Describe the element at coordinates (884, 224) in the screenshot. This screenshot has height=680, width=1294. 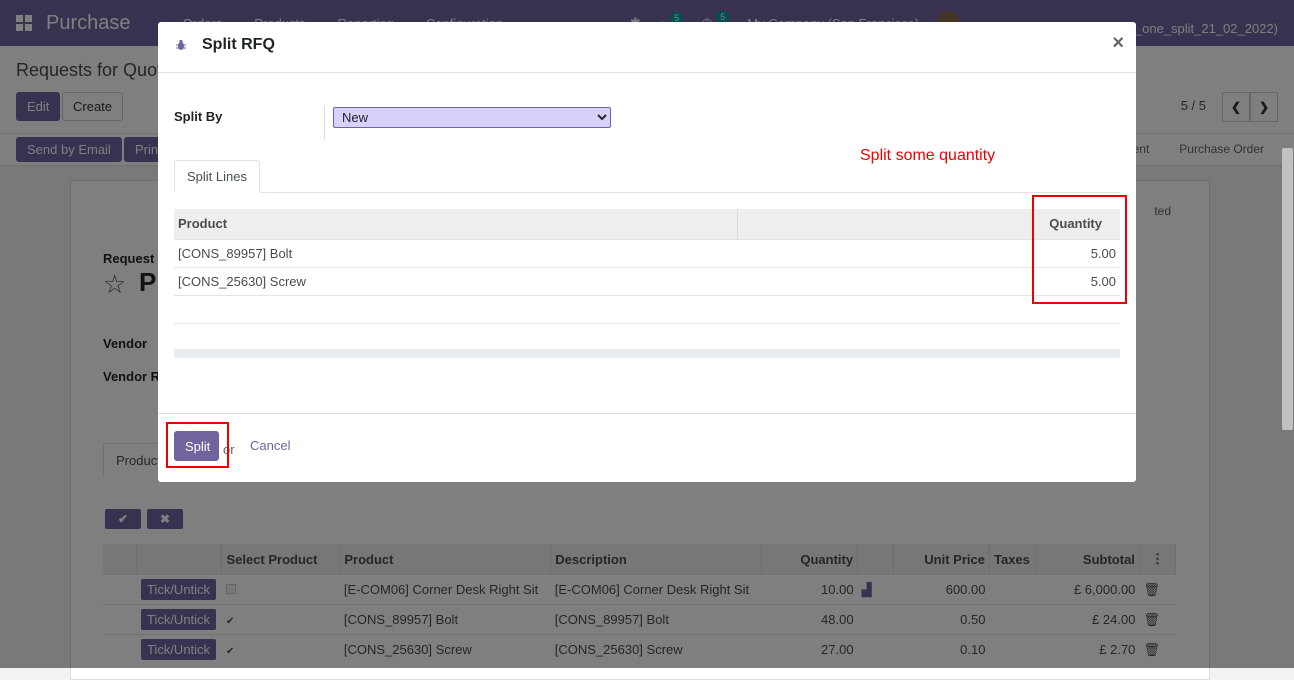
I see `col-blank` at that location.